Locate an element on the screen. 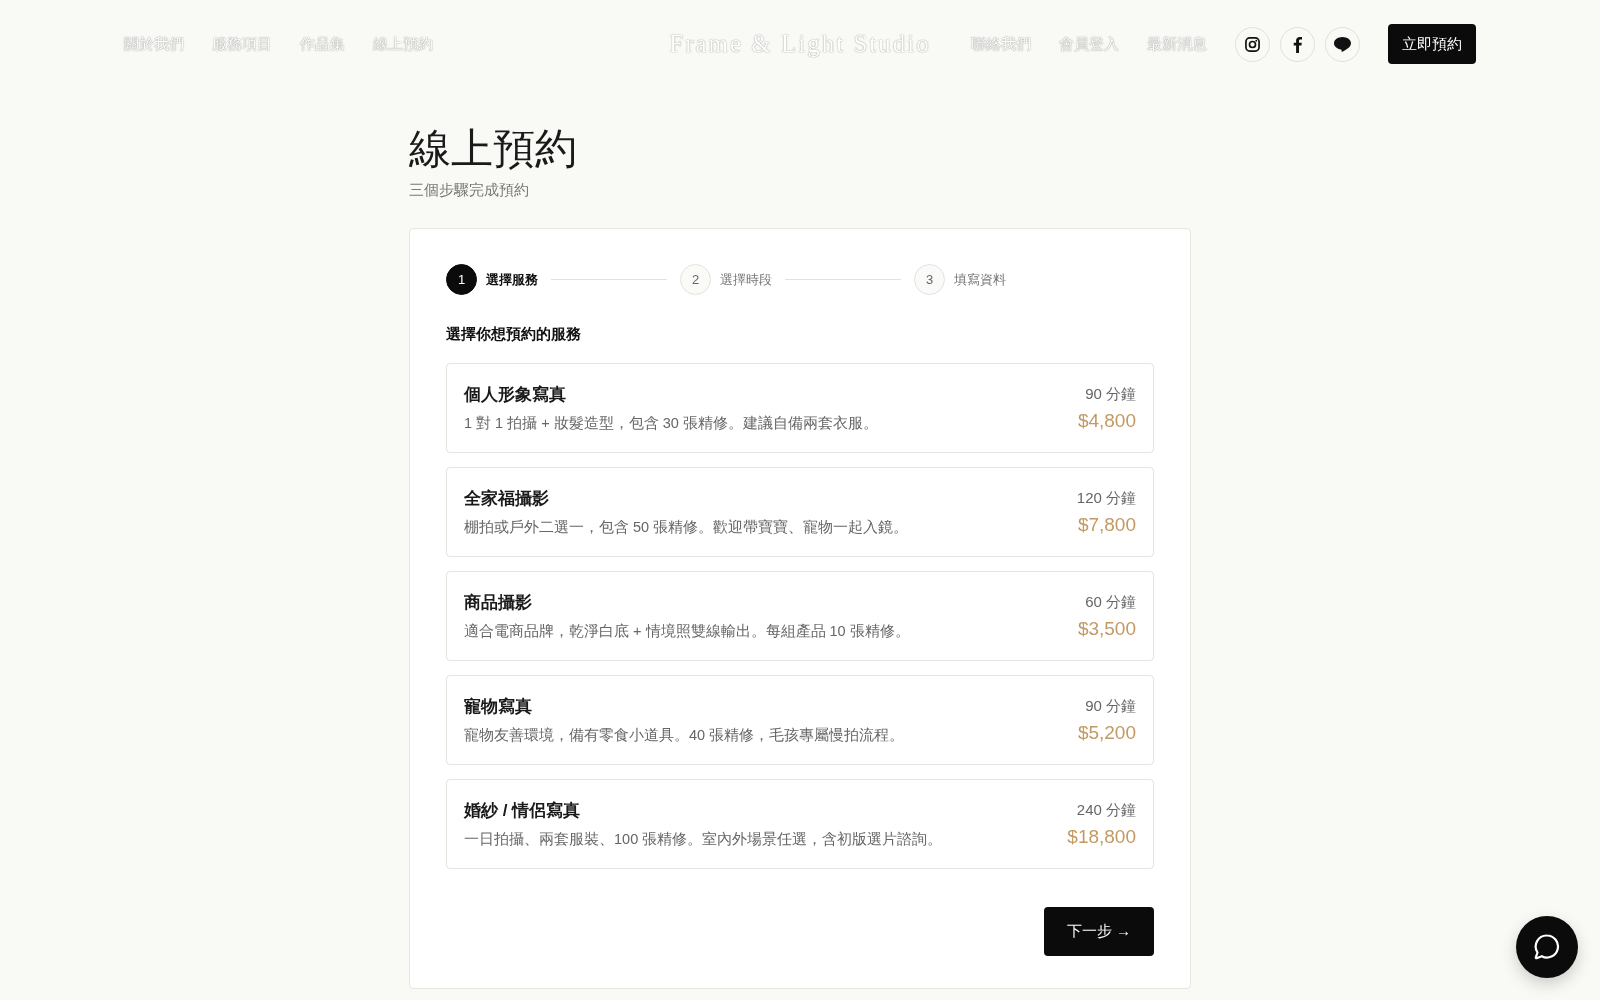 The image size is (1600, 1000). service-price: $4,800 is located at coordinates (1106, 420).